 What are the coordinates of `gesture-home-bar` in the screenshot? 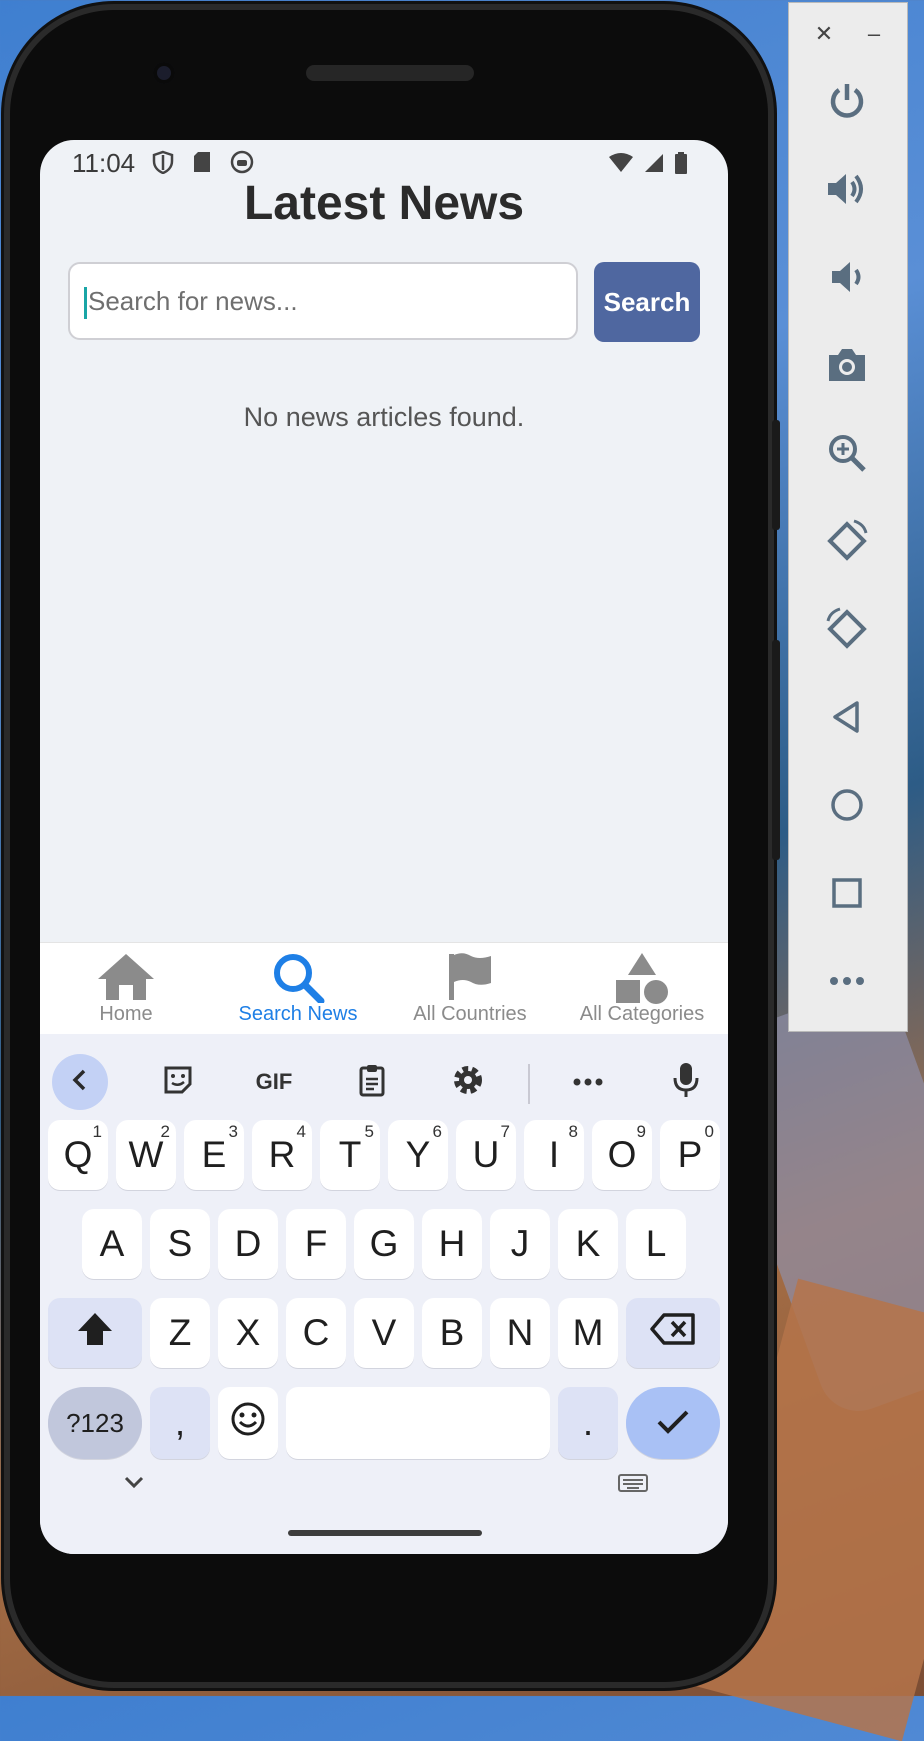 It's located at (385, 1533).